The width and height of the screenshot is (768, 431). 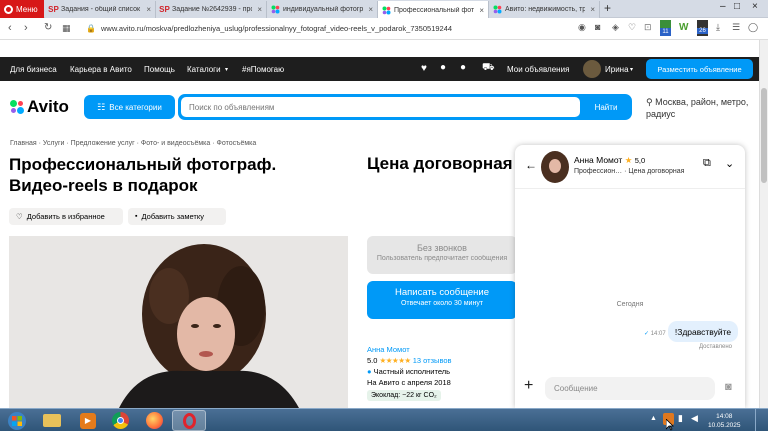 What do you see at coordinates (615, 27) in the screenshot?
I see `shield-icon: ◈` at bounding box center [615, 27].